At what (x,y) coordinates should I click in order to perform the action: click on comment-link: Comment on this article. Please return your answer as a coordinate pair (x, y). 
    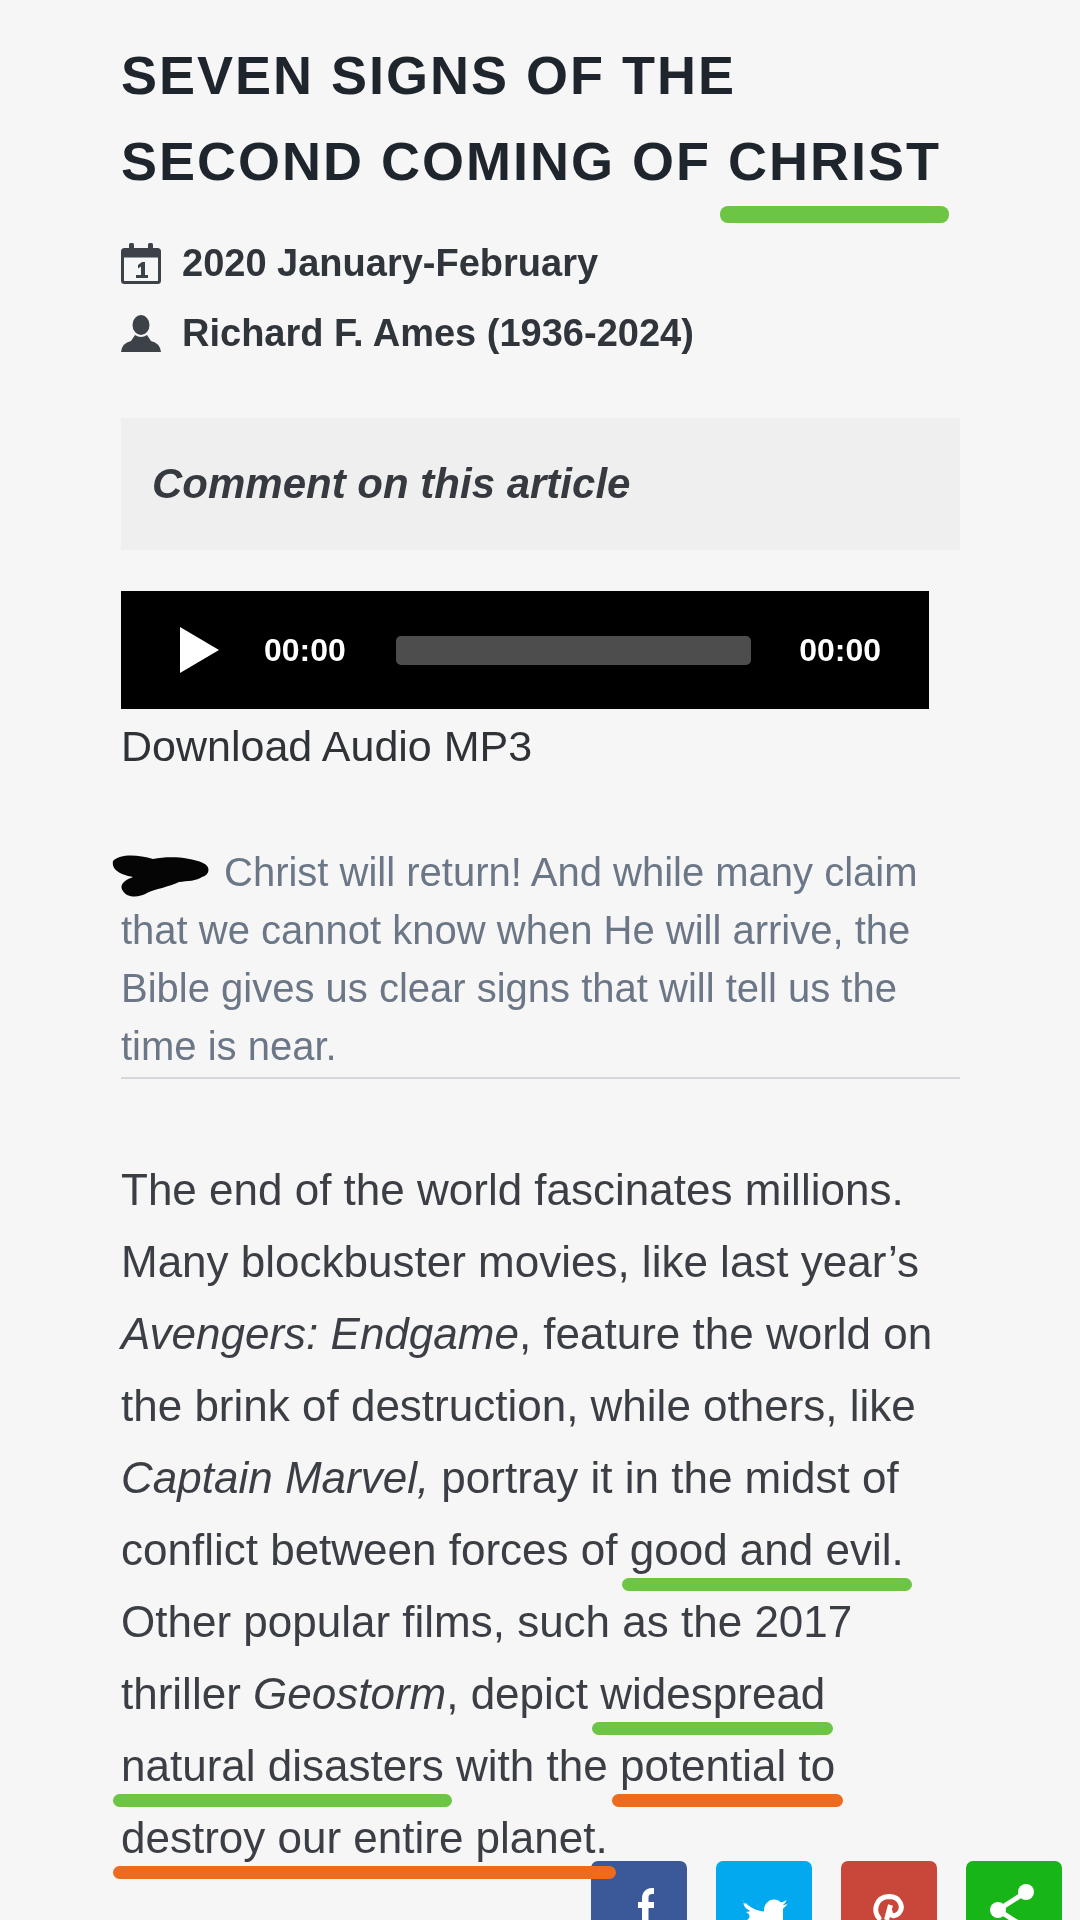
    Looking at the image, I should click on (391, 484).